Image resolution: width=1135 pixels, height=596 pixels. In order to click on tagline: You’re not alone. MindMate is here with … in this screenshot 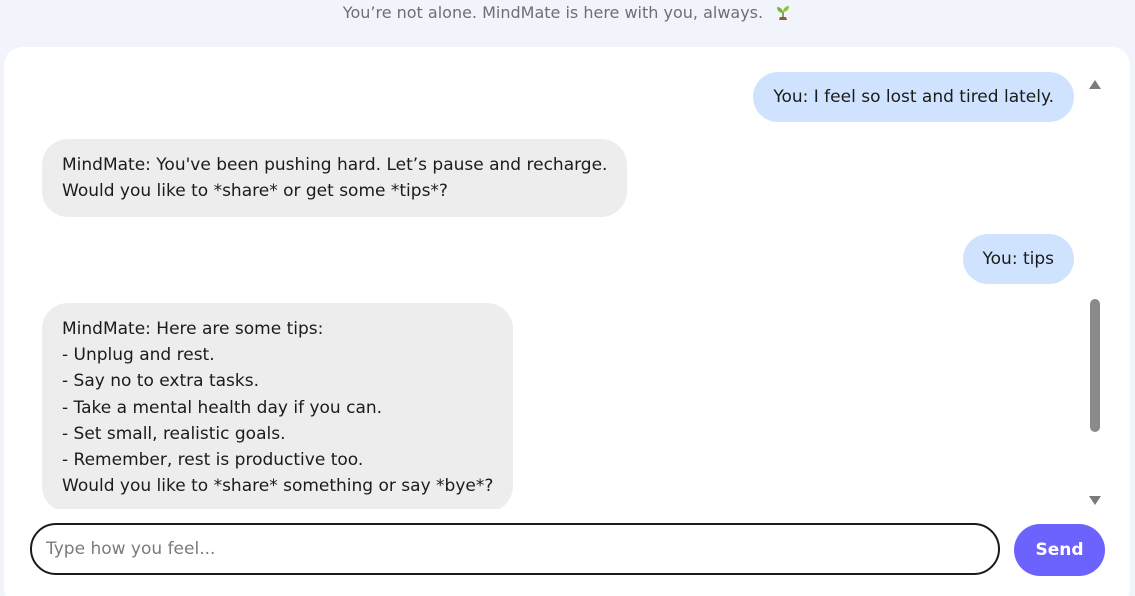, I will do `click(567, 13)`.